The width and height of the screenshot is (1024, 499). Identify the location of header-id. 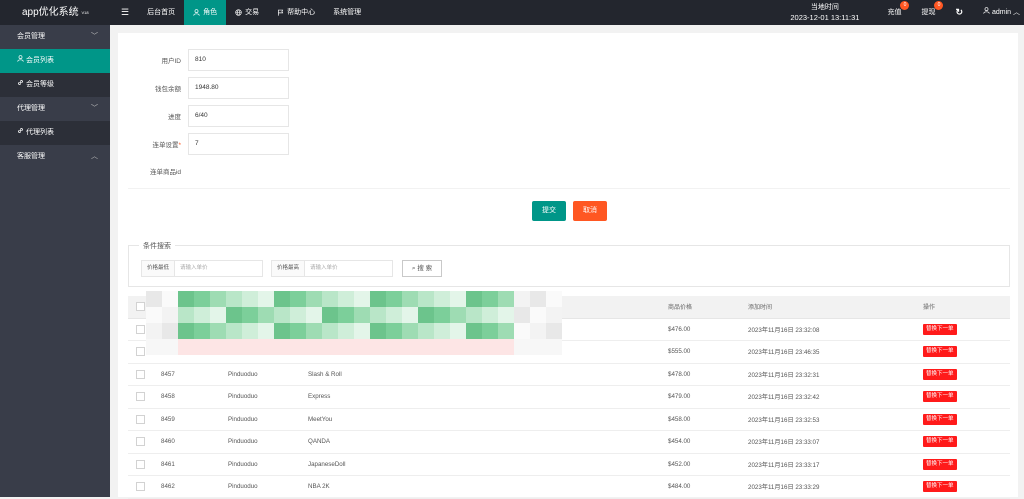
(186, 307).